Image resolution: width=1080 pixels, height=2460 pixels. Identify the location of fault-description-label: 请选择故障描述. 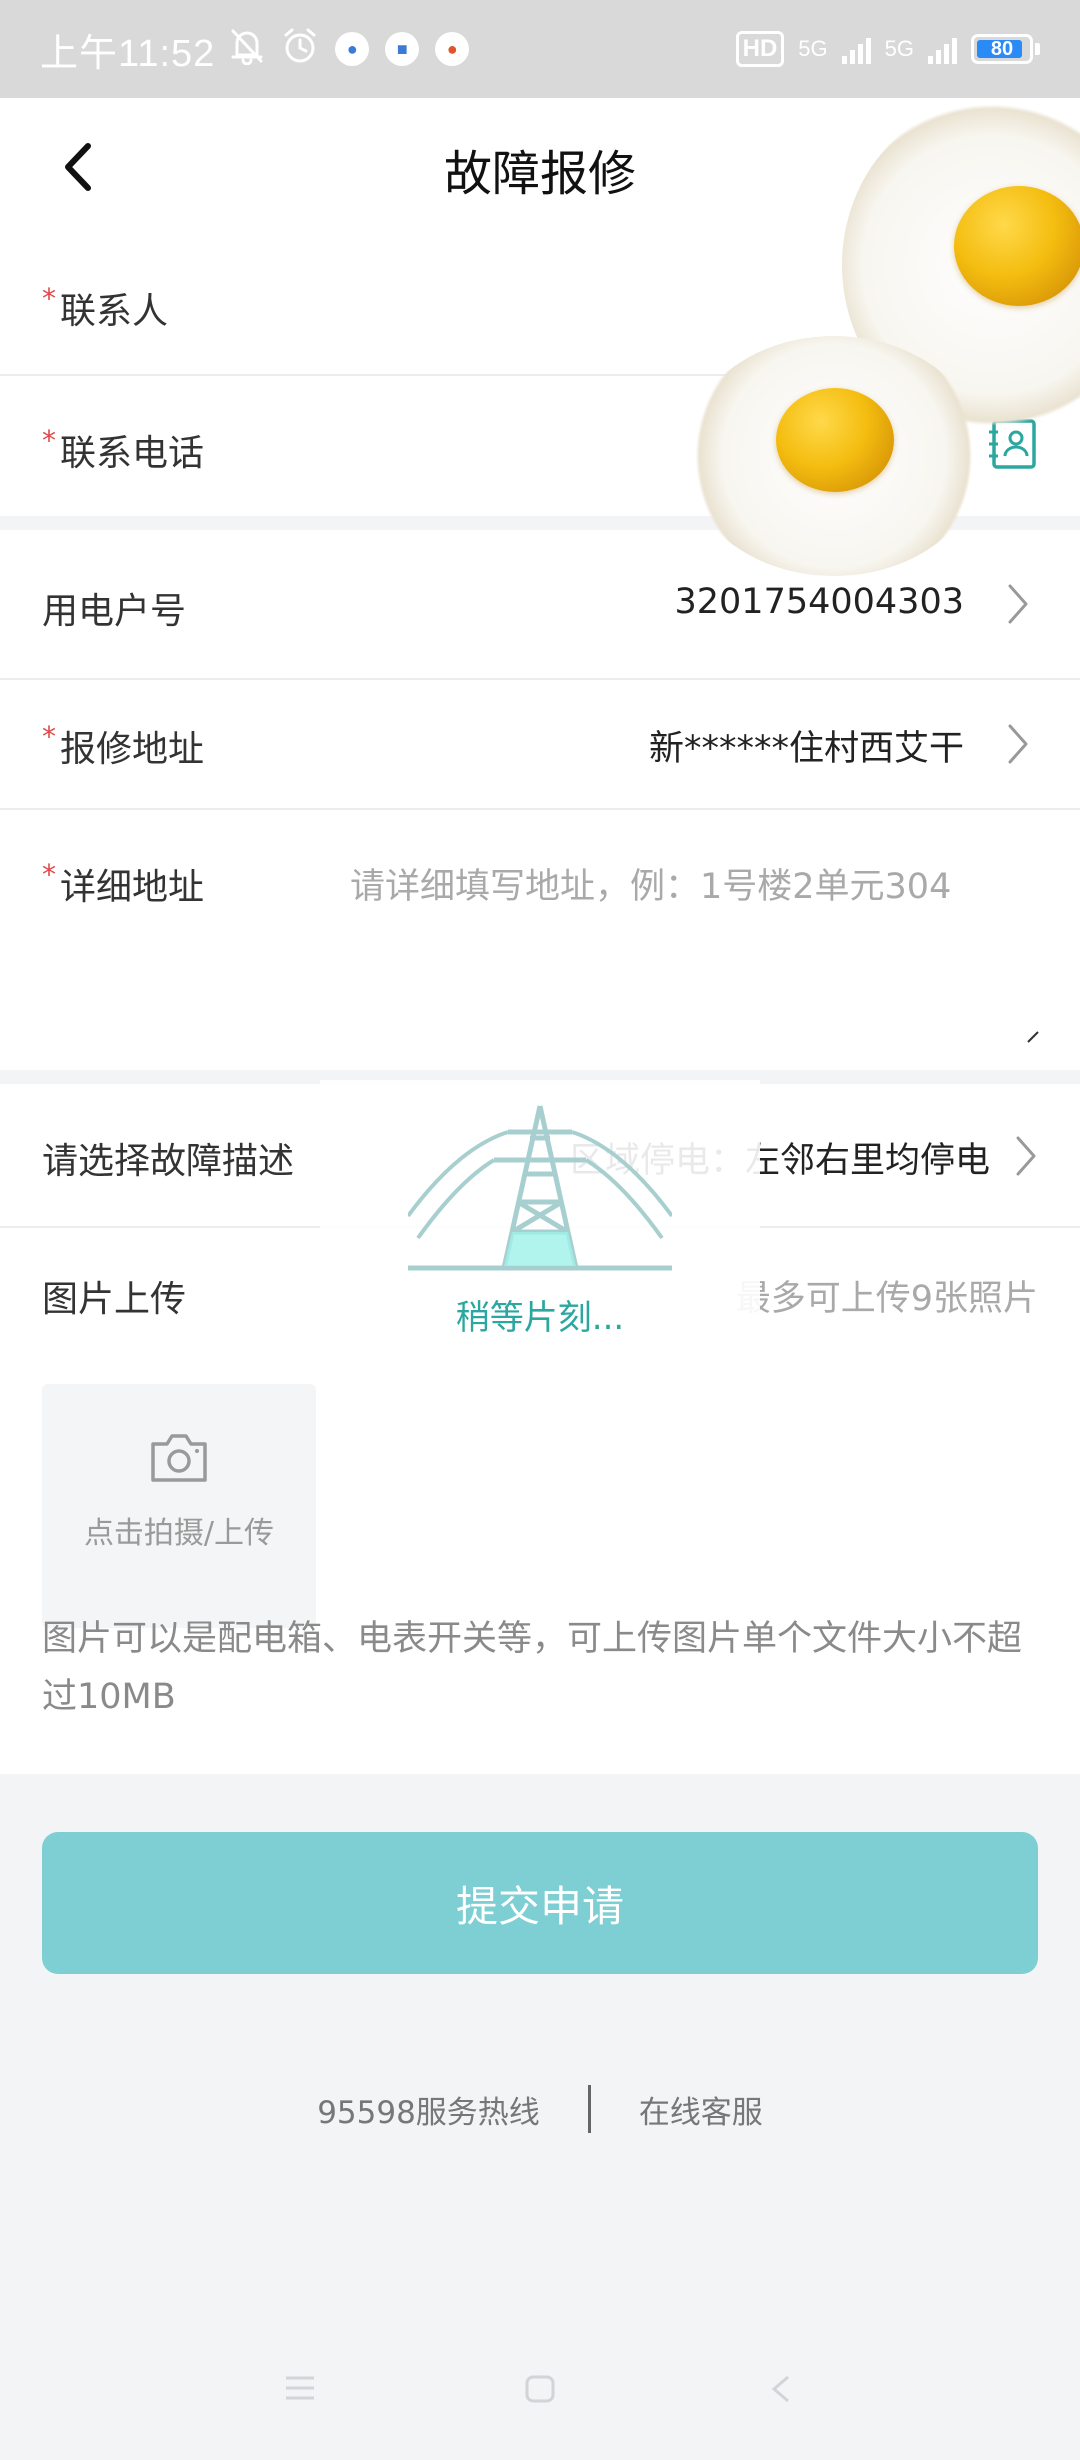
(168, 1161).